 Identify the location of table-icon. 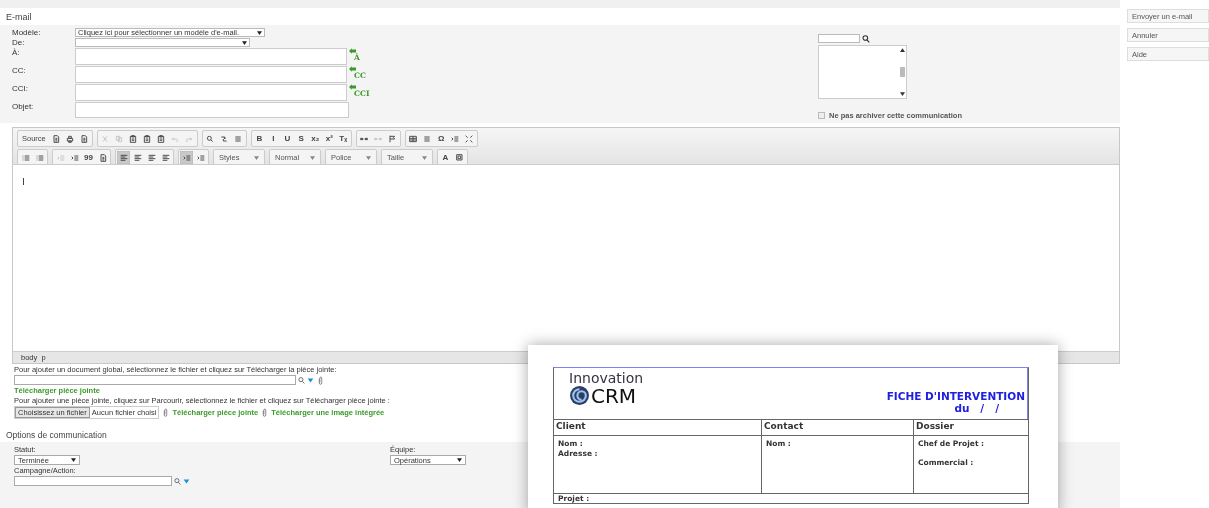
(413, 138).